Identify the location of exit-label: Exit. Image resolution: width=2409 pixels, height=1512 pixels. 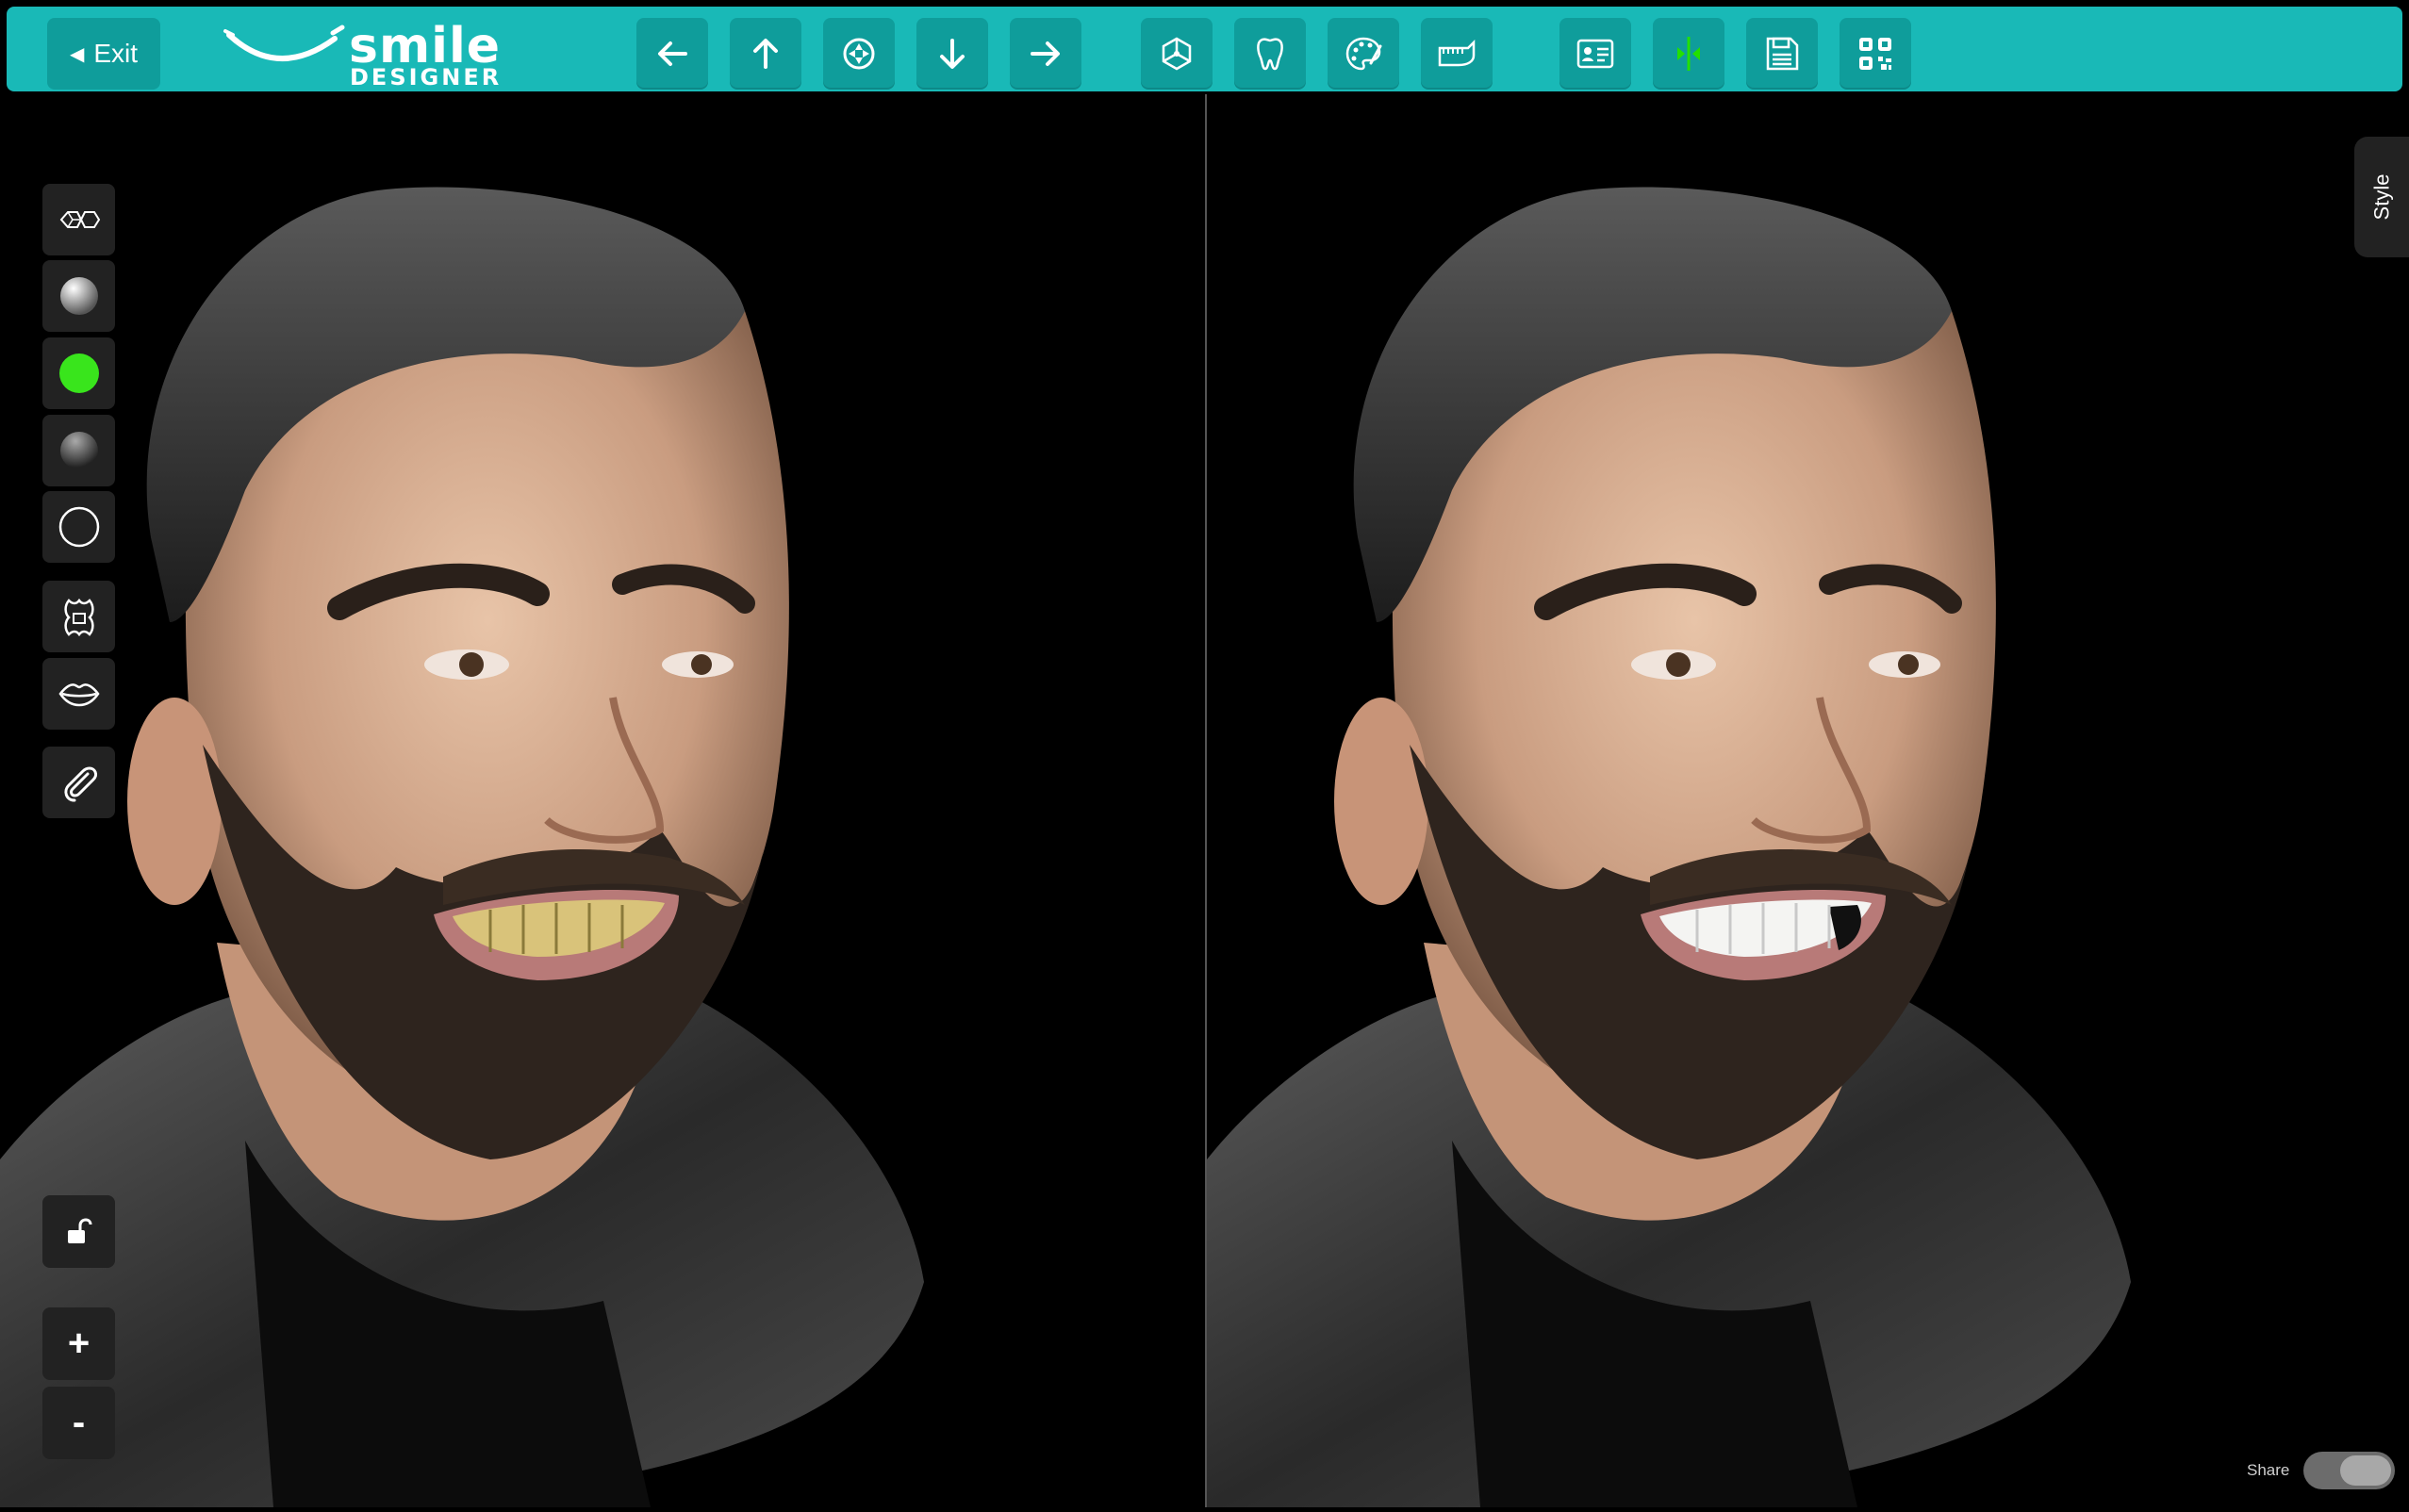
(116, 53).